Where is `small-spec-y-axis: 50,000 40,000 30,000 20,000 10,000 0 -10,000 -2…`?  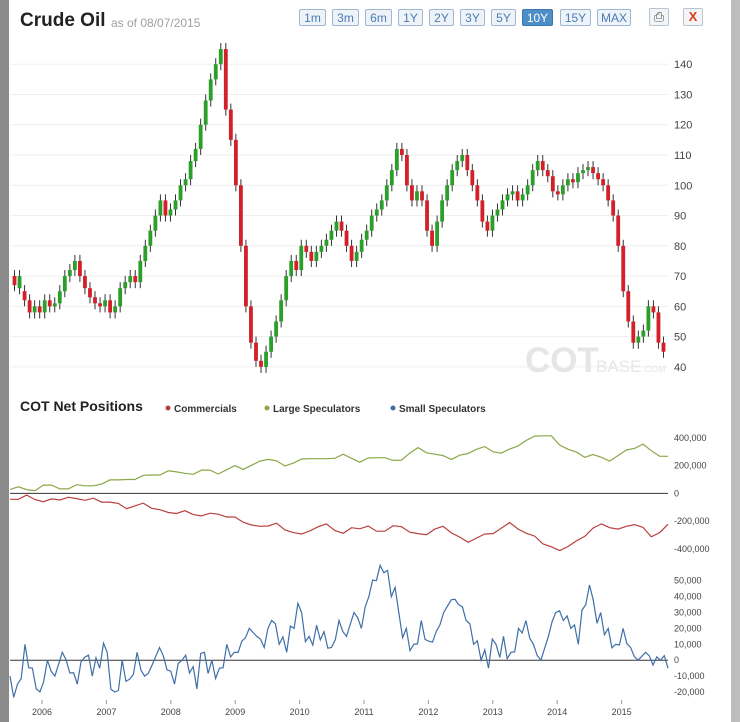 small-spec-y-axis: 50,000 40,000 30,000 20,000 10,000 0 -10,000 -2… is located at coordinates (689, 636).